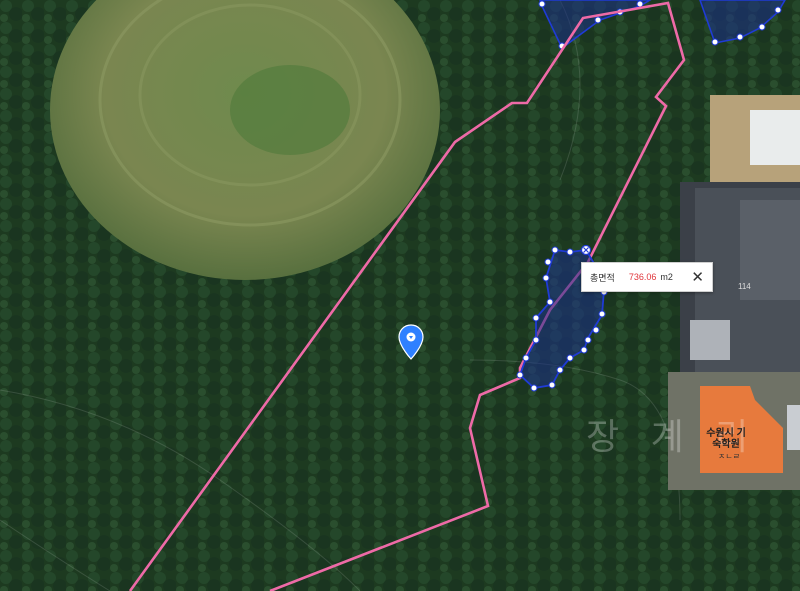 The image size is (800, 591). I want to click on building-sub-label: ㅈㄴㄹ, so click(729, 456).